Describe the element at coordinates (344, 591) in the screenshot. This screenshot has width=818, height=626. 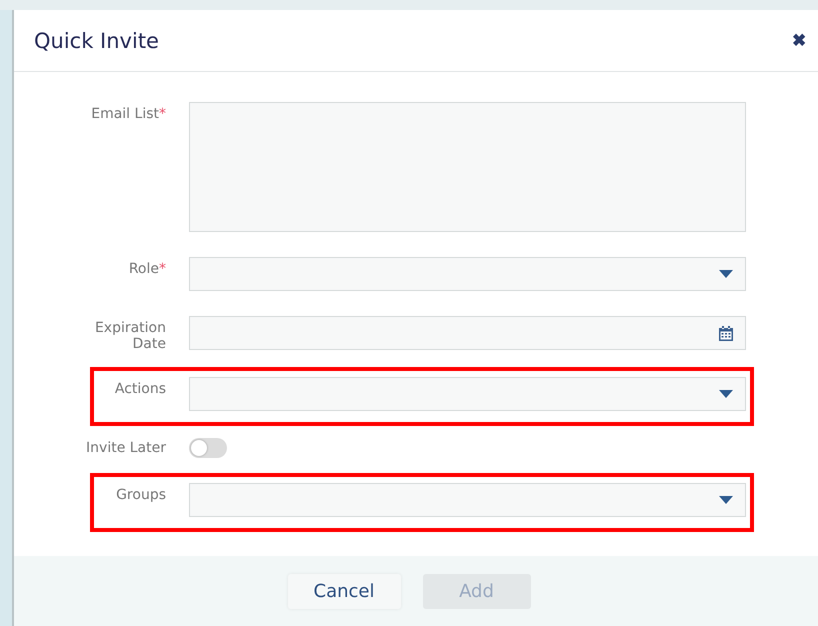
I see `cancel-button: Cancel` at that location.